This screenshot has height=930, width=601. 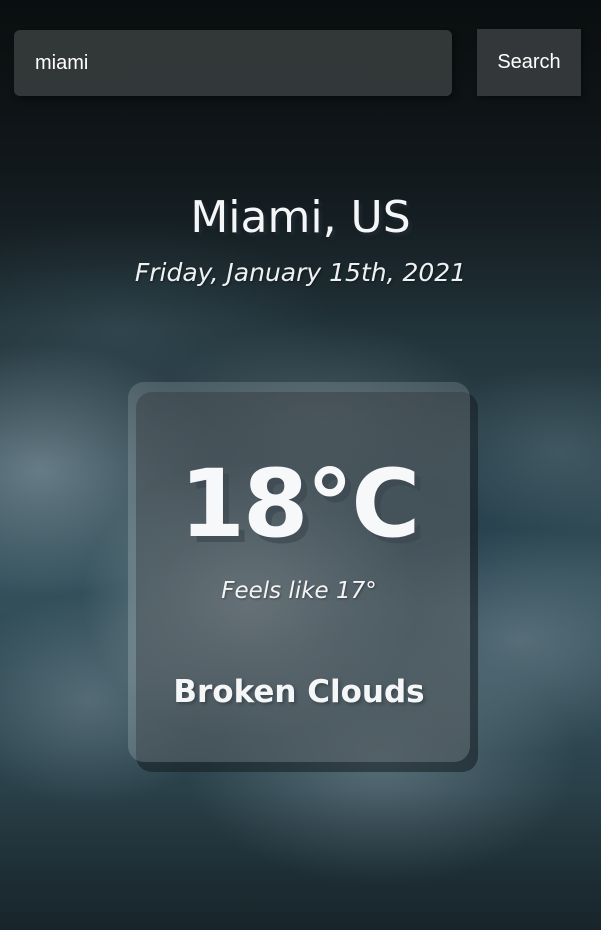 What do you see at coordinates (300, 217) in the screenshot?
I see `location-title: Miami, US` at bounding box center [300, 217].